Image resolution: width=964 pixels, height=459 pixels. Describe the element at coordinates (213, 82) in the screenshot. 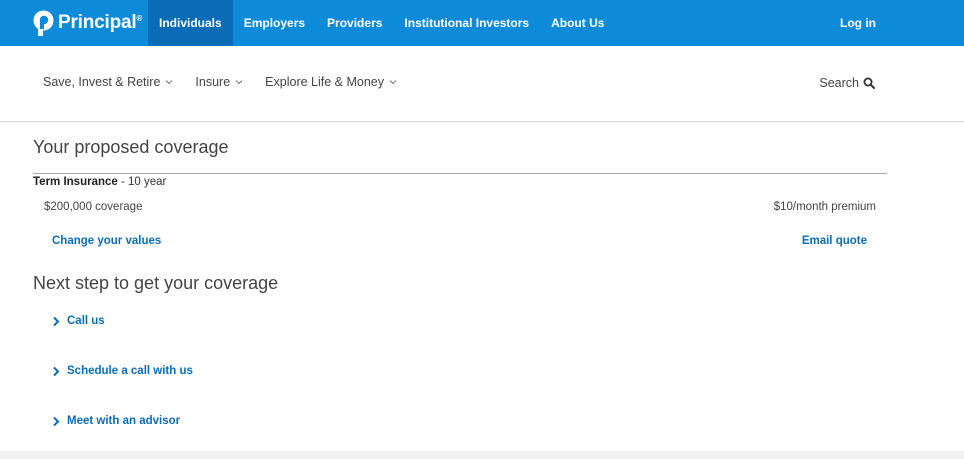

I see `subnav-label: Insure` at that location.